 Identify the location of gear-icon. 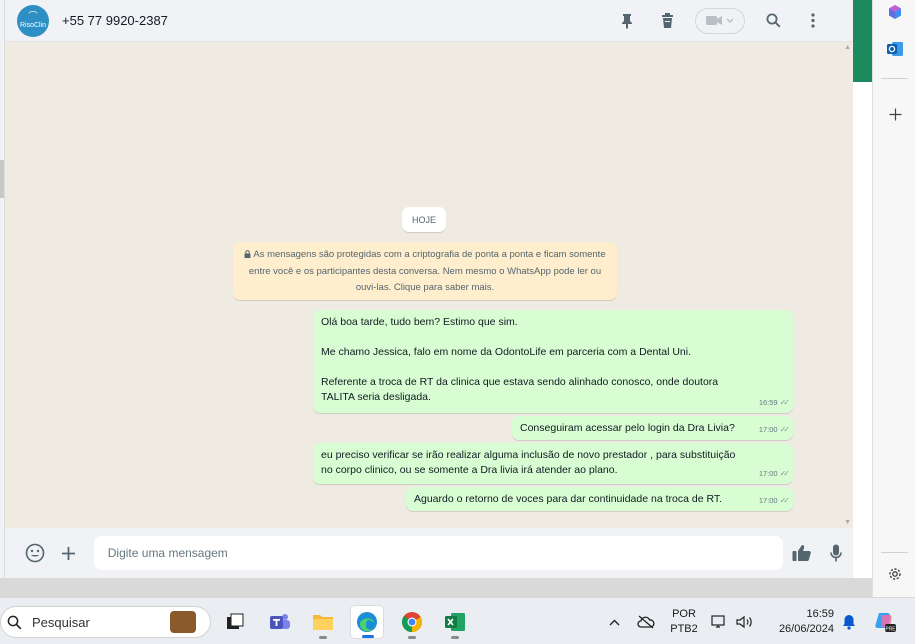
(895, 574).